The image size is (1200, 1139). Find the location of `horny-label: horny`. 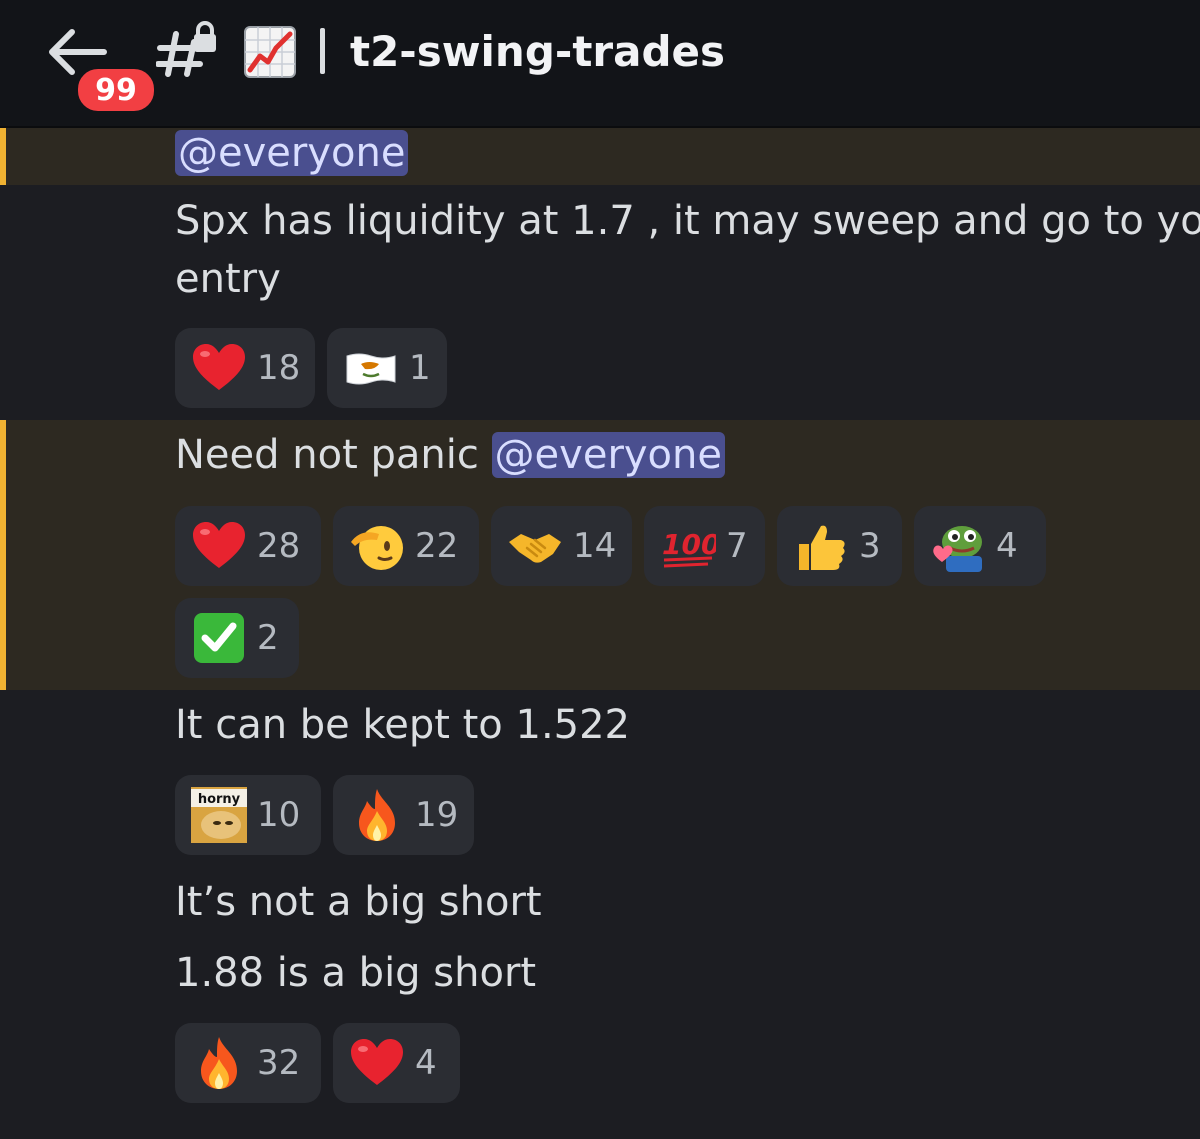

horny-label: horny is located at coordinates (219, 799).